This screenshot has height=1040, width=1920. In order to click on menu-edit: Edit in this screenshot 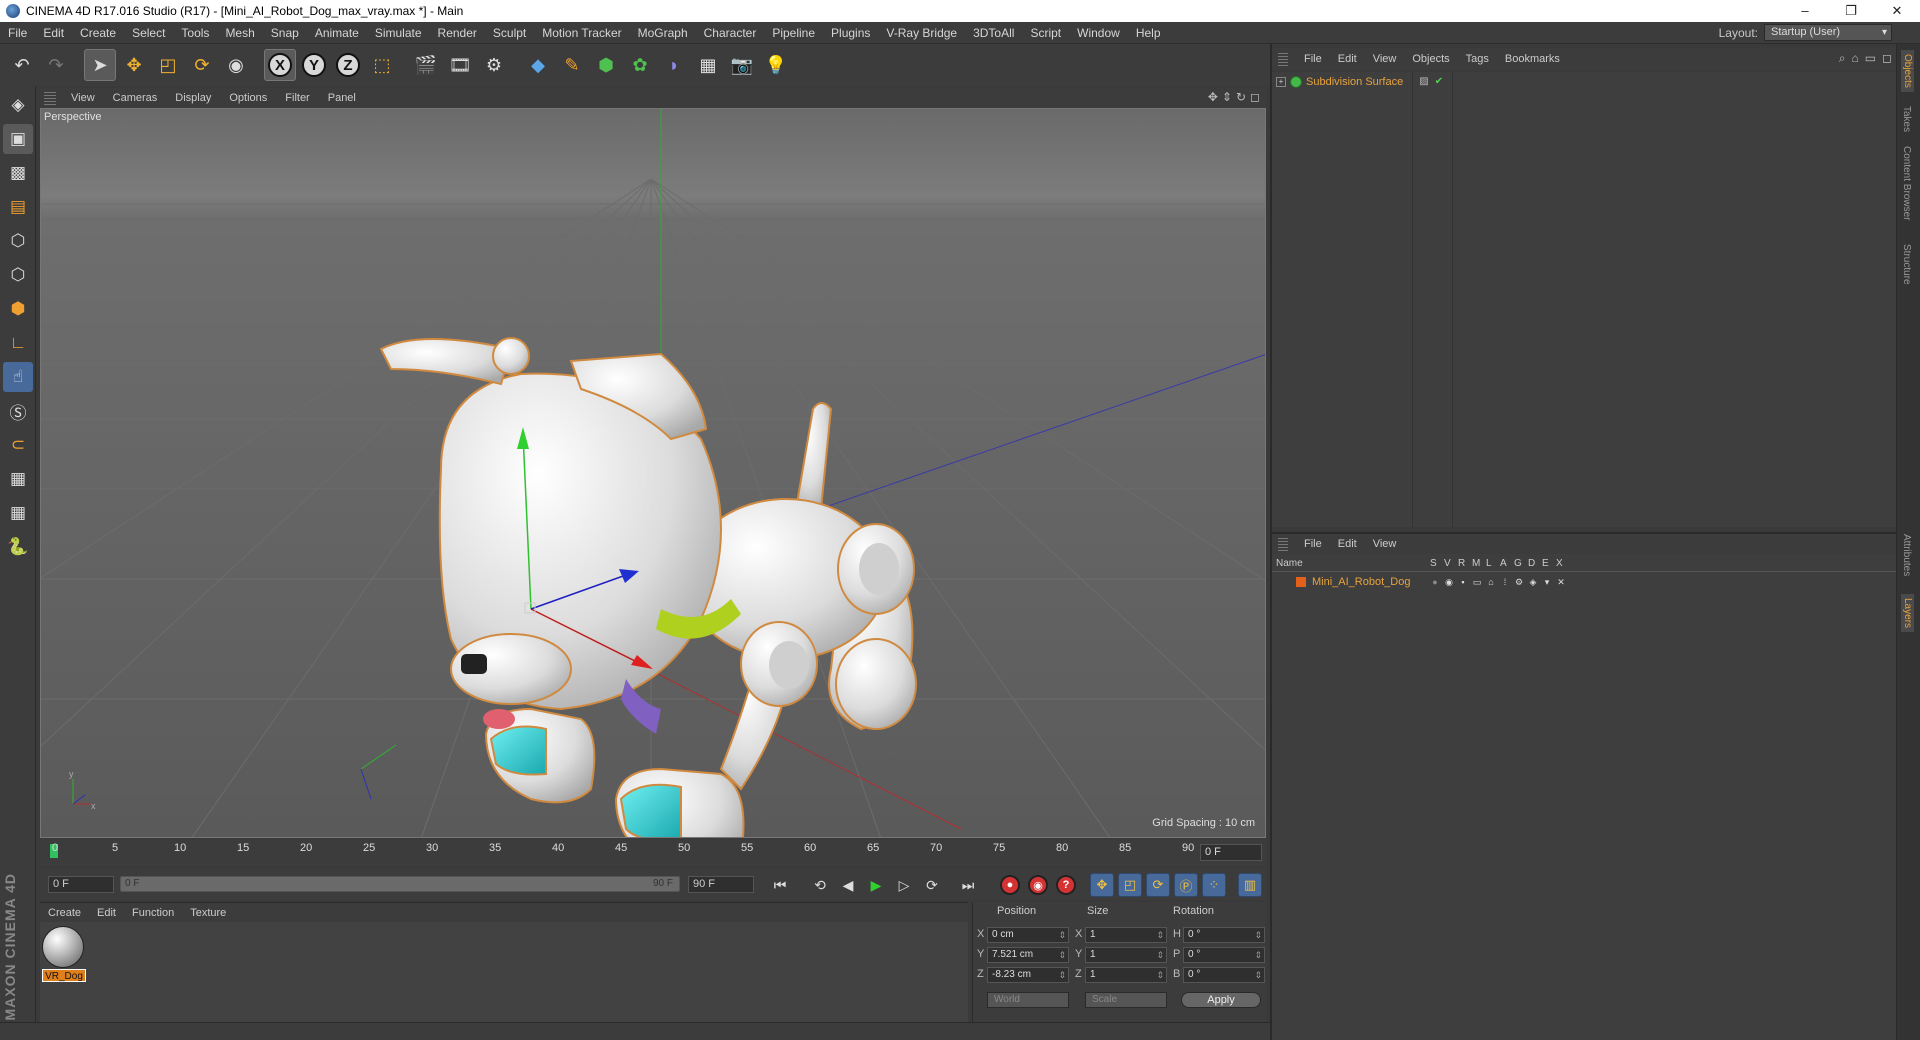, I will do `click(53, 33)`.